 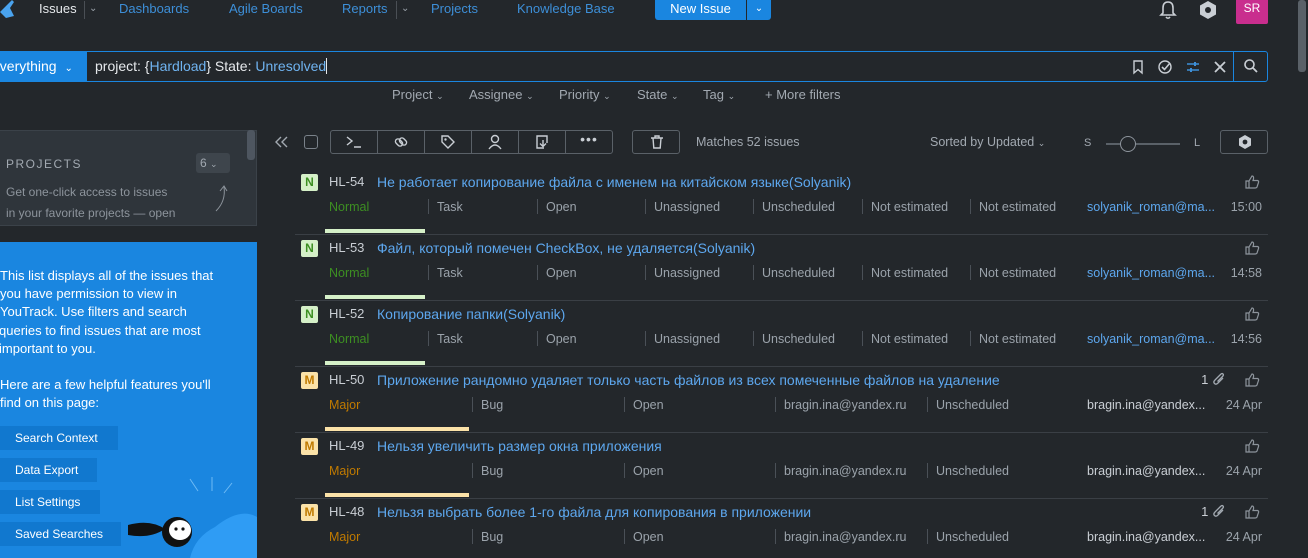 I want to click on list-settings-help-button: List Settings, so click(x=50, y=502).